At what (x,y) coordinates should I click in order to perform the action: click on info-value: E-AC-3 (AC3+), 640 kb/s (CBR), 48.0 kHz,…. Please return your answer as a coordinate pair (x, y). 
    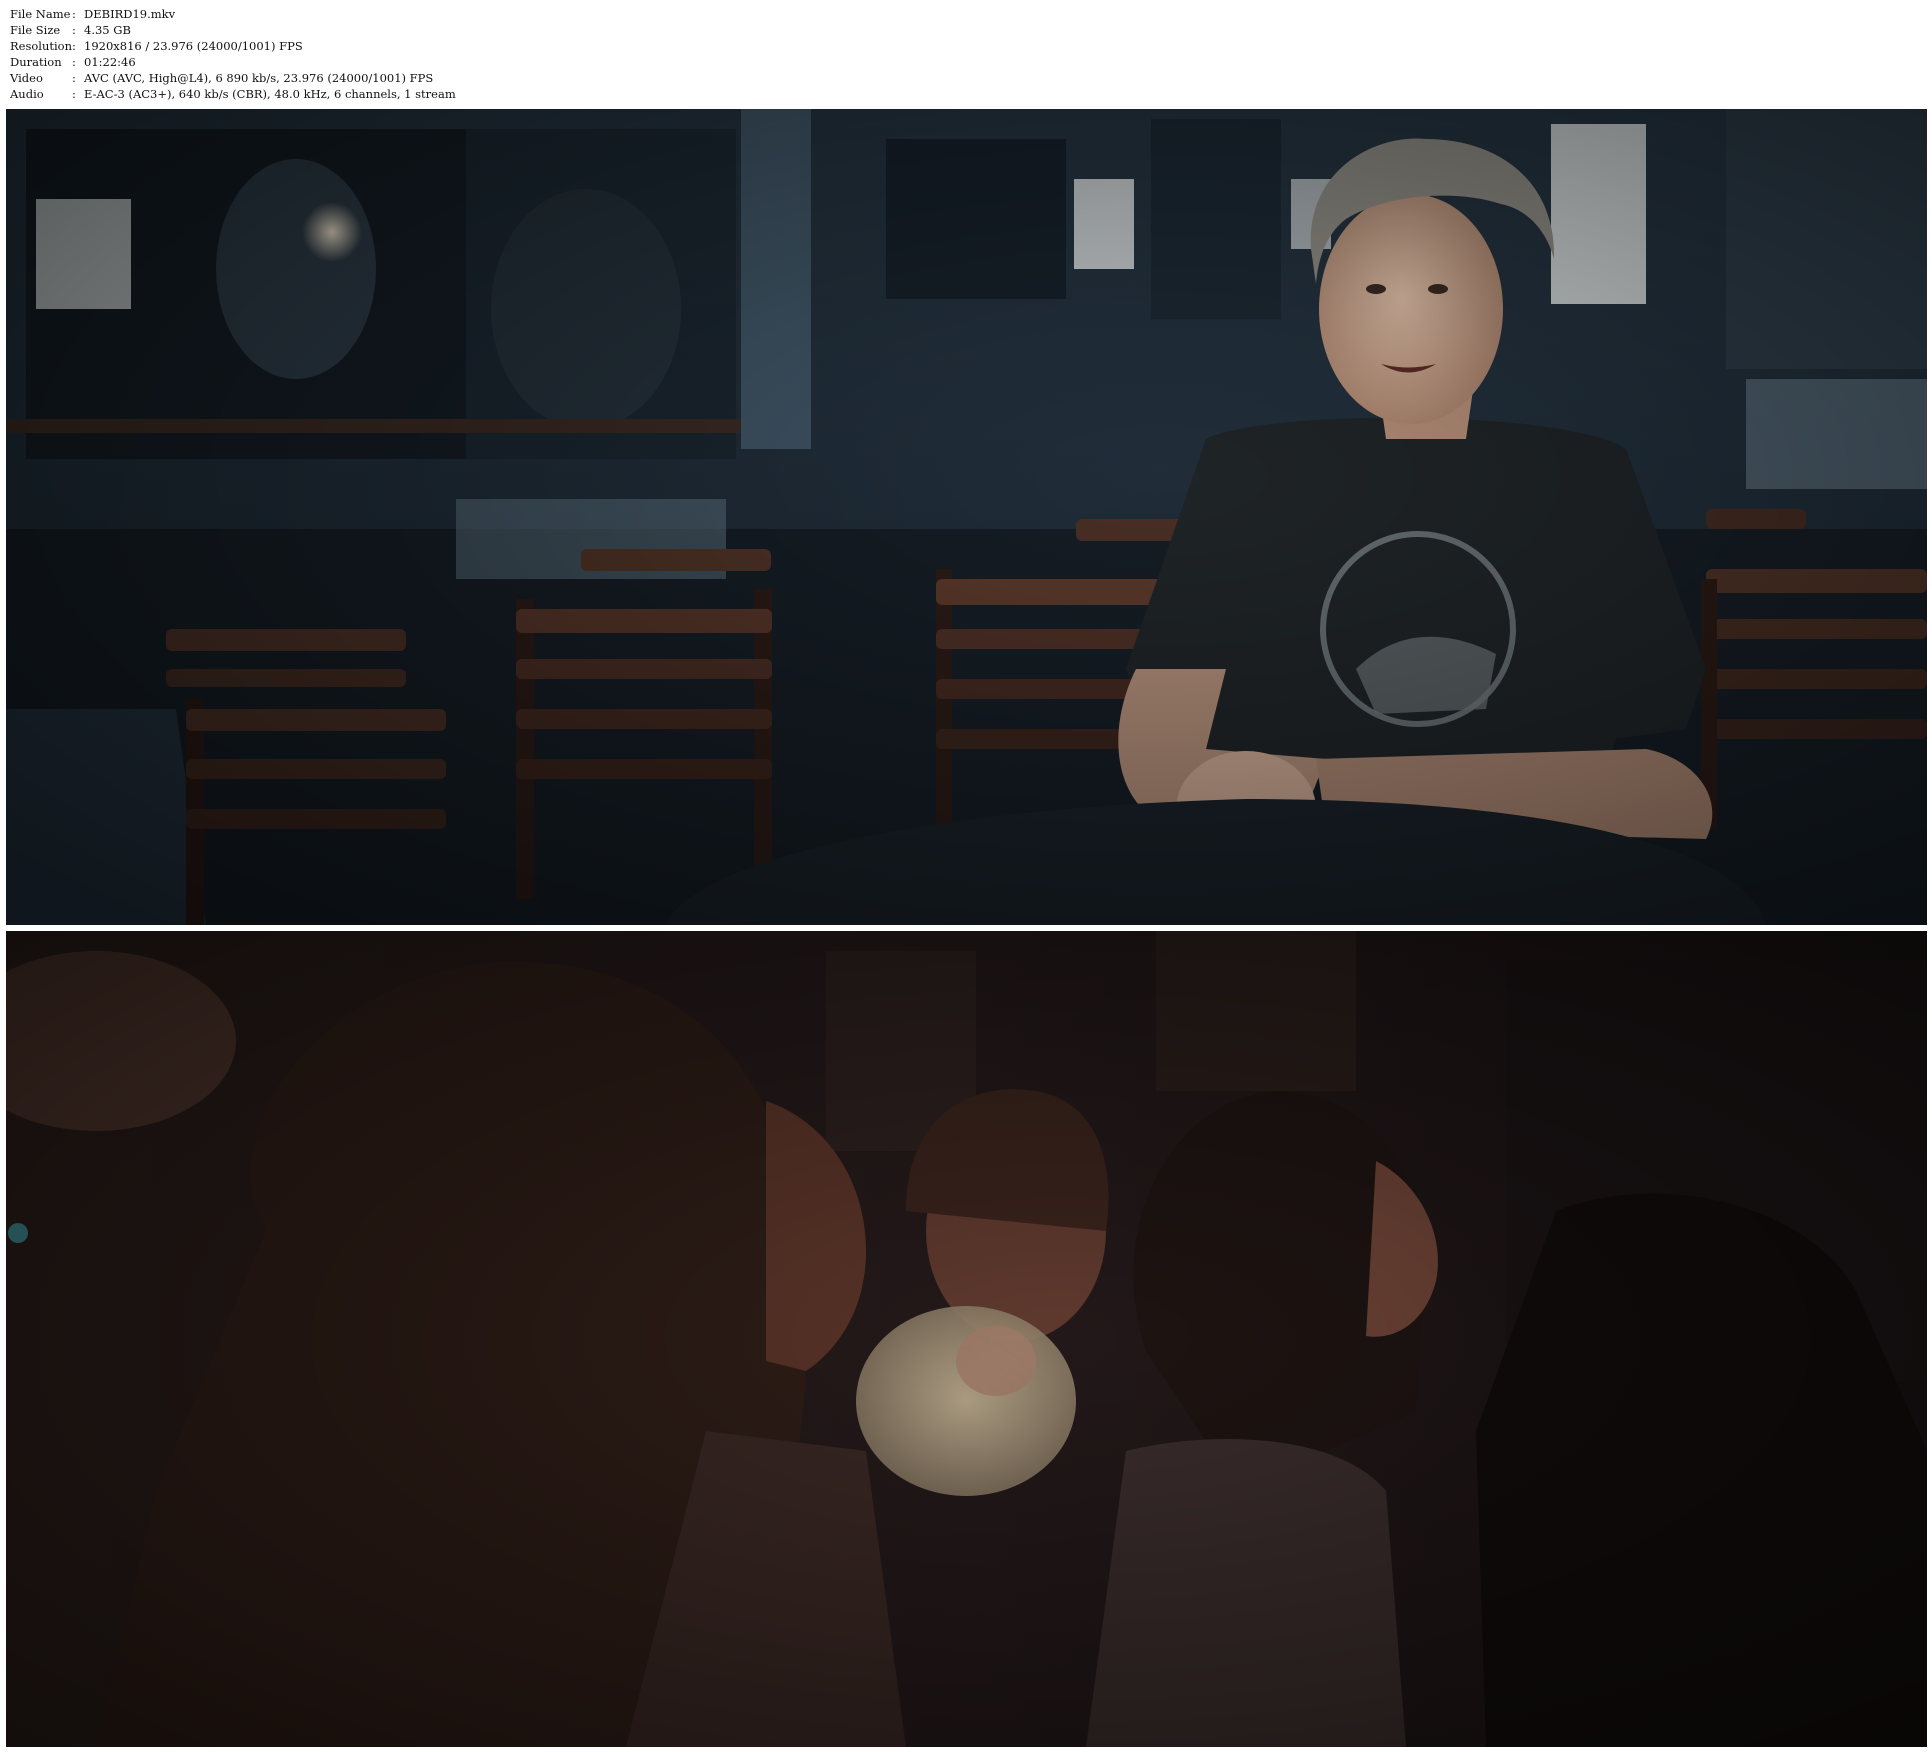
    Looking at the image, I should click on (270, 94).